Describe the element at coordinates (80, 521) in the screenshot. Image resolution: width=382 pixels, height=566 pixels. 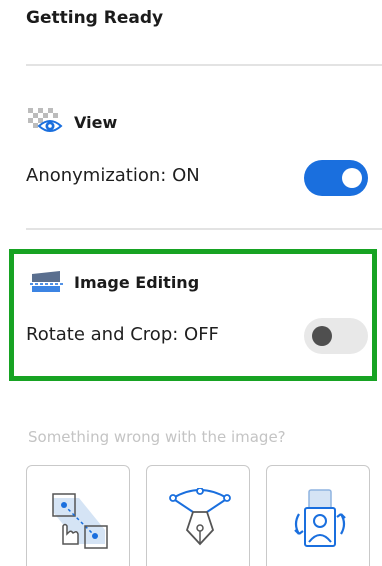
I see `point-select-icon` at that location.